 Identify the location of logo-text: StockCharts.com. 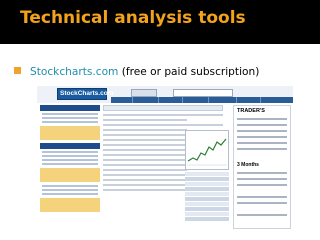
(87, 93).